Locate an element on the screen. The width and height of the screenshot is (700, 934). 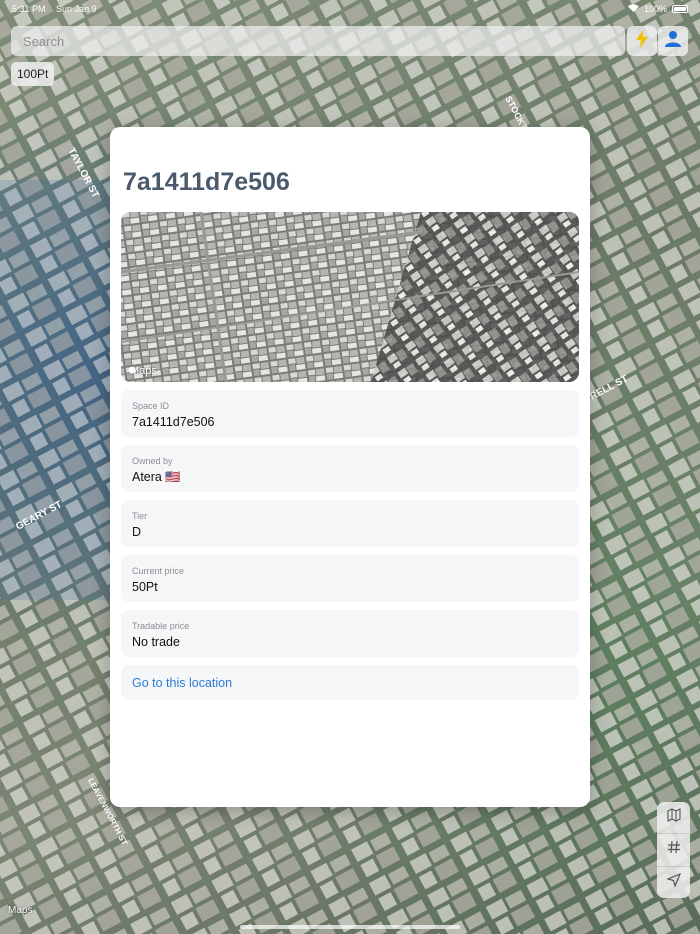
points-value: 100Pt is located at coordinates (33, 74).